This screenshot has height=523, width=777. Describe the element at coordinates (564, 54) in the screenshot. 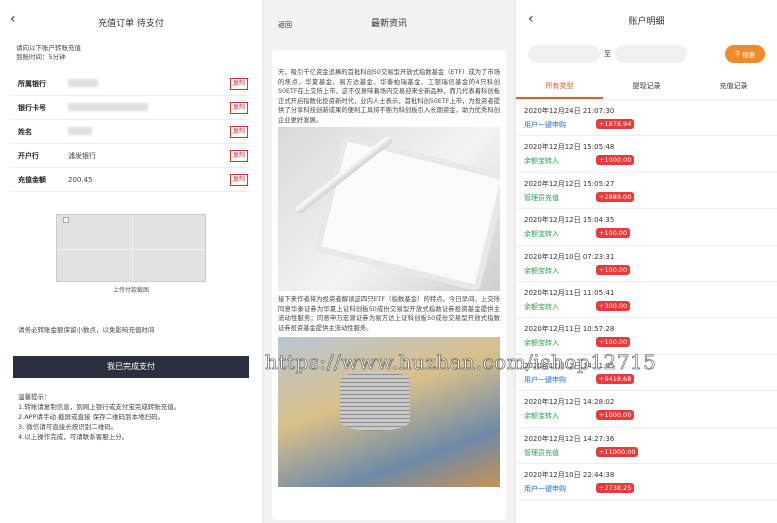

I see `start-date-input` at that location.